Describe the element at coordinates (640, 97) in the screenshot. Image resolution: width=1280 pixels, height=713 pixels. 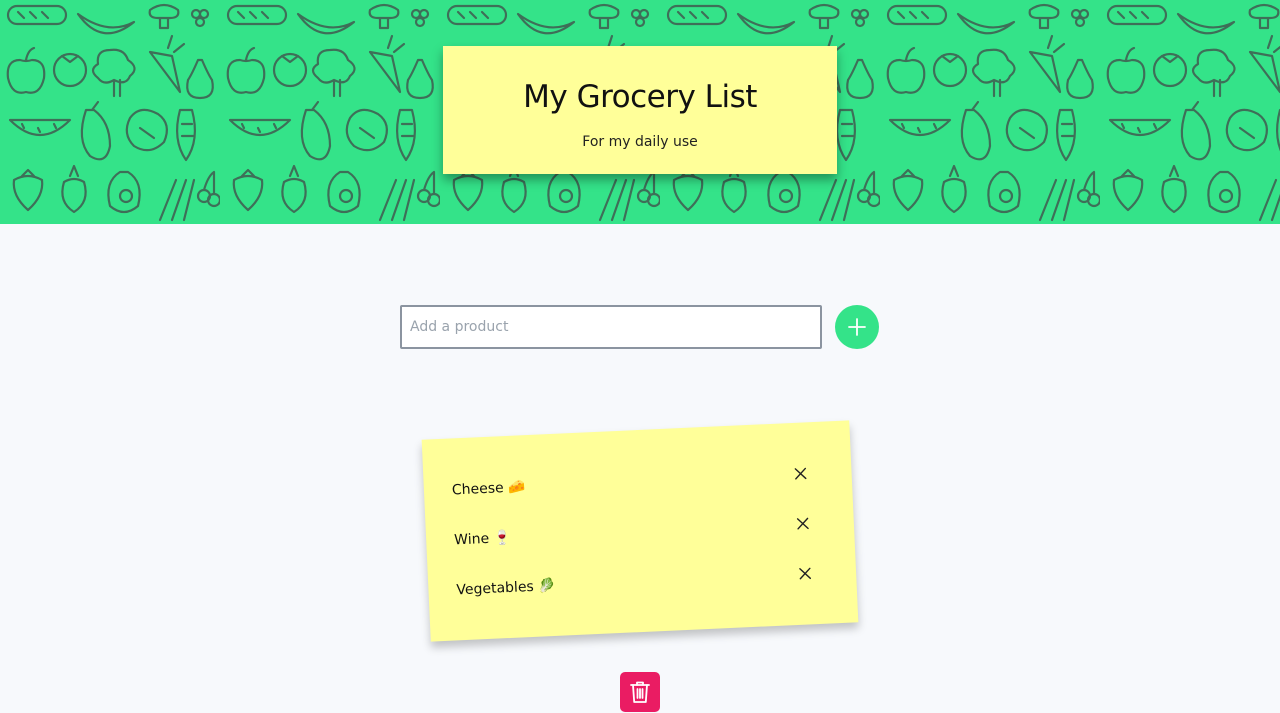
I see `page-title: My Grocery List` at that location.